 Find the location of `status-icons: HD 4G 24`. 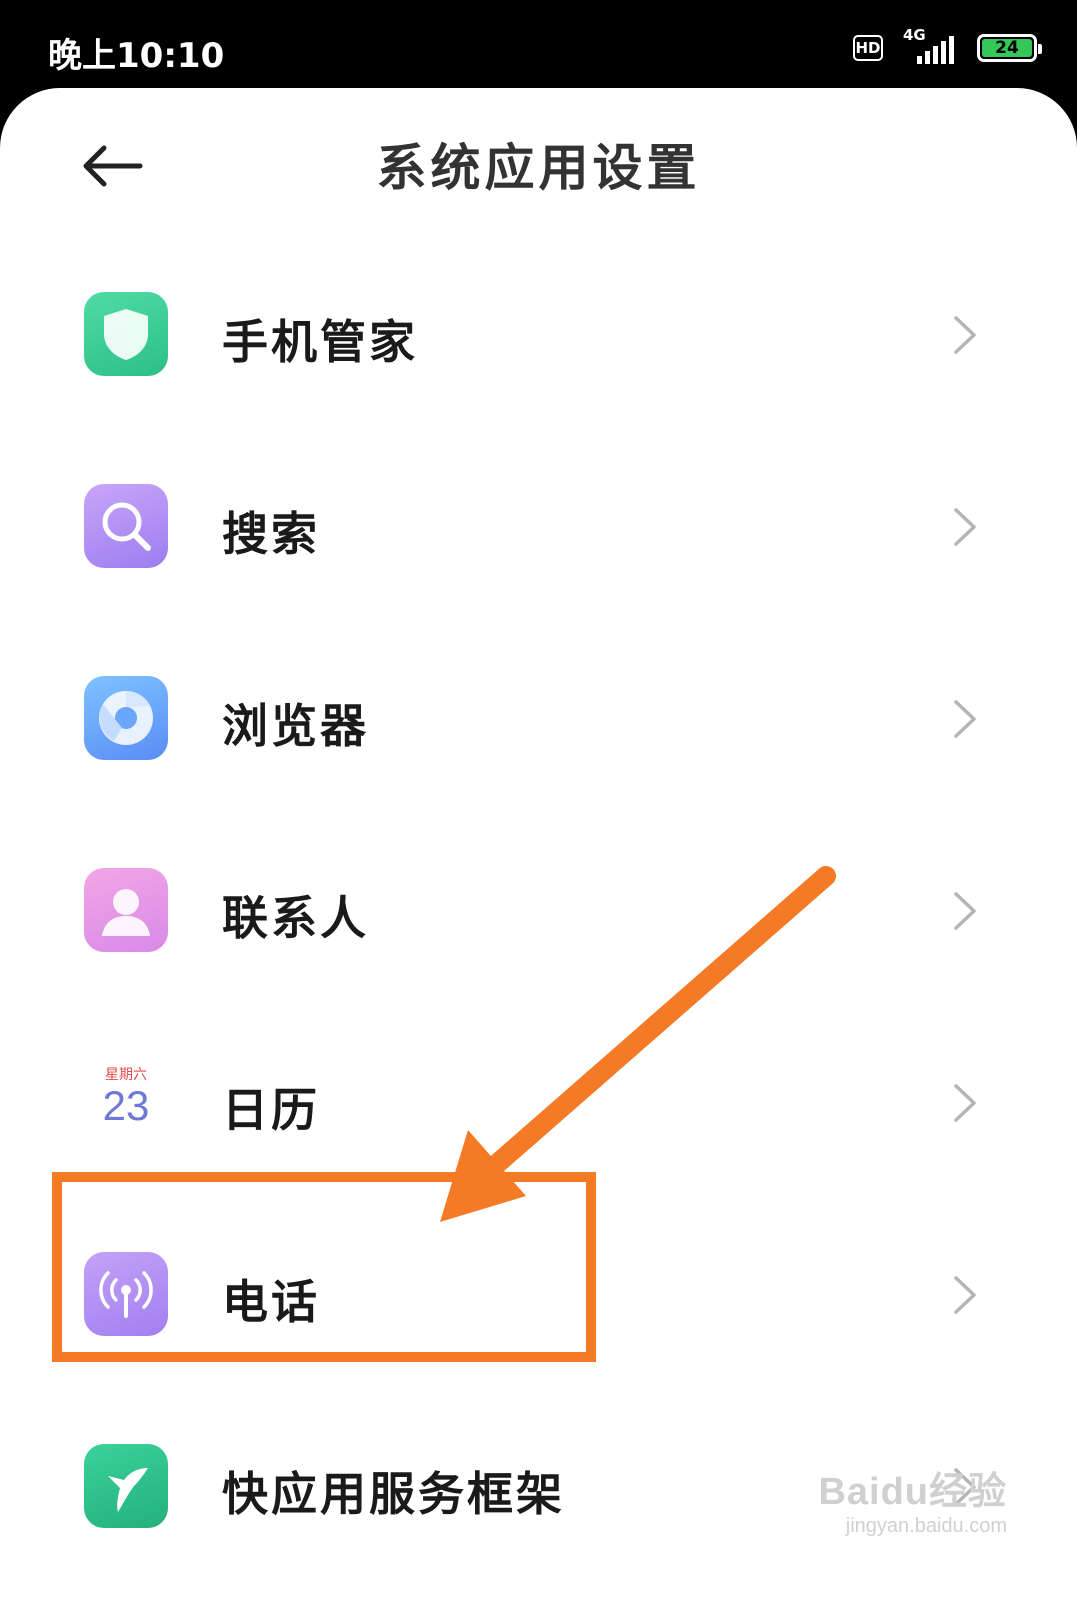

status-icons: HD 4G 24 is located at coordinates (947, 47).